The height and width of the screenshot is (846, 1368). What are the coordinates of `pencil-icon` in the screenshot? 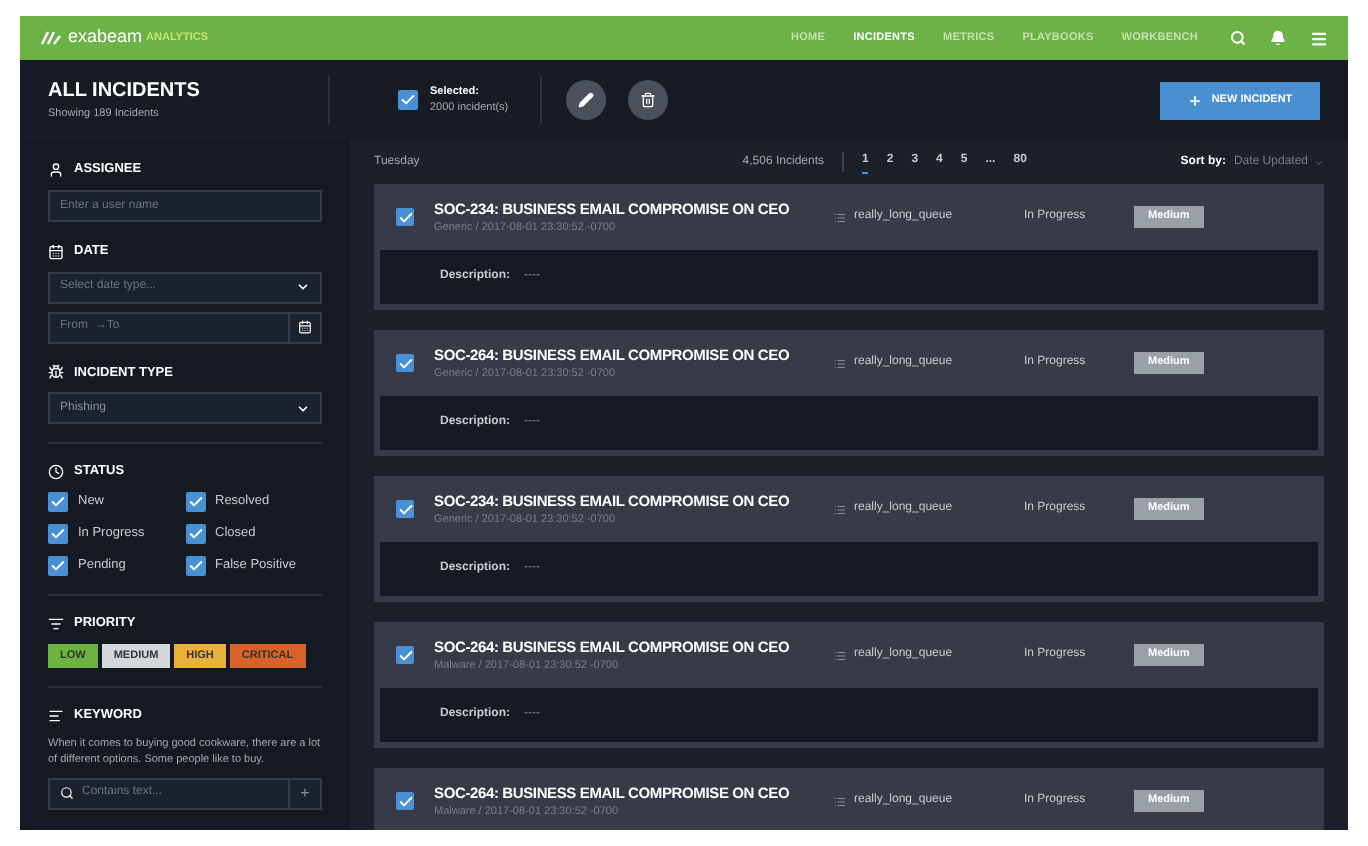 It's located at (586, 100).